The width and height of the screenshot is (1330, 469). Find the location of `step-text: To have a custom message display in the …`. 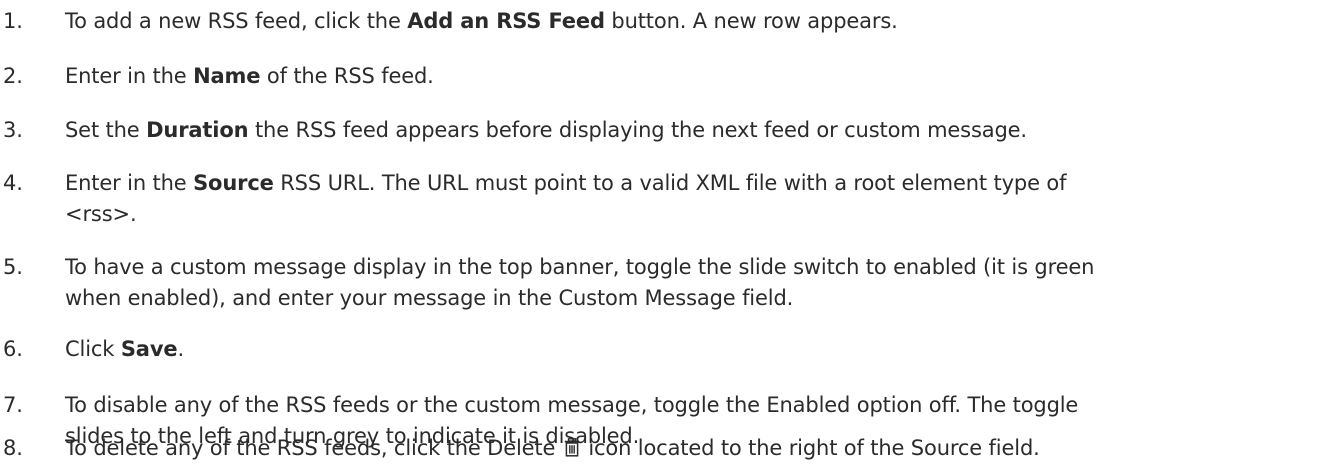

step-text: To have a custom message display in the … is located at coordinates (696, 283).